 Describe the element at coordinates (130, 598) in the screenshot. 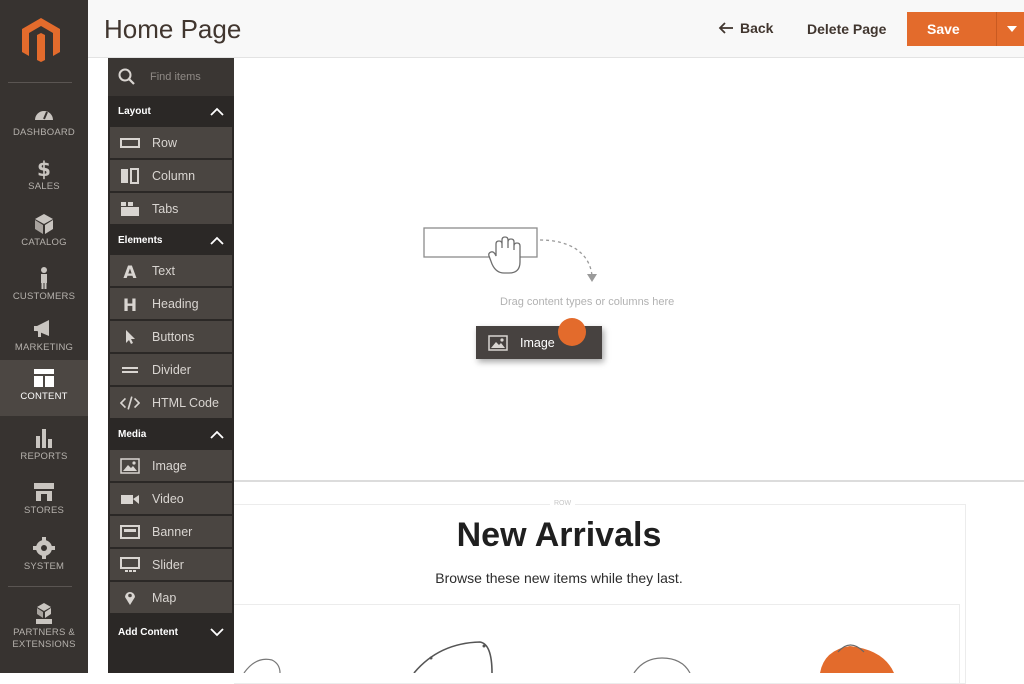

I see `map-pin-icon` at that location.